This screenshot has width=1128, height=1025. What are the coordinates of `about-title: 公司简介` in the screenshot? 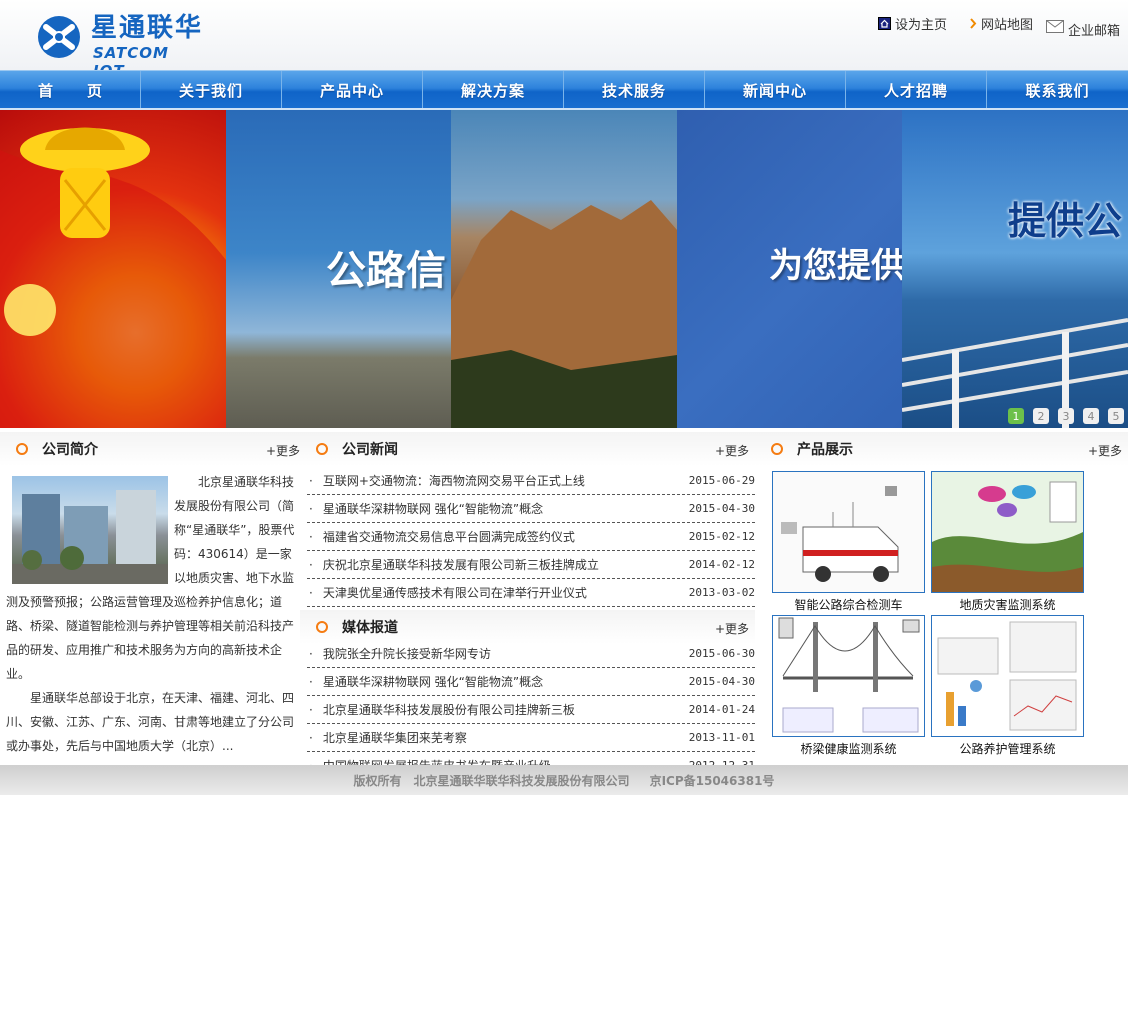 It's located at (49, 449).